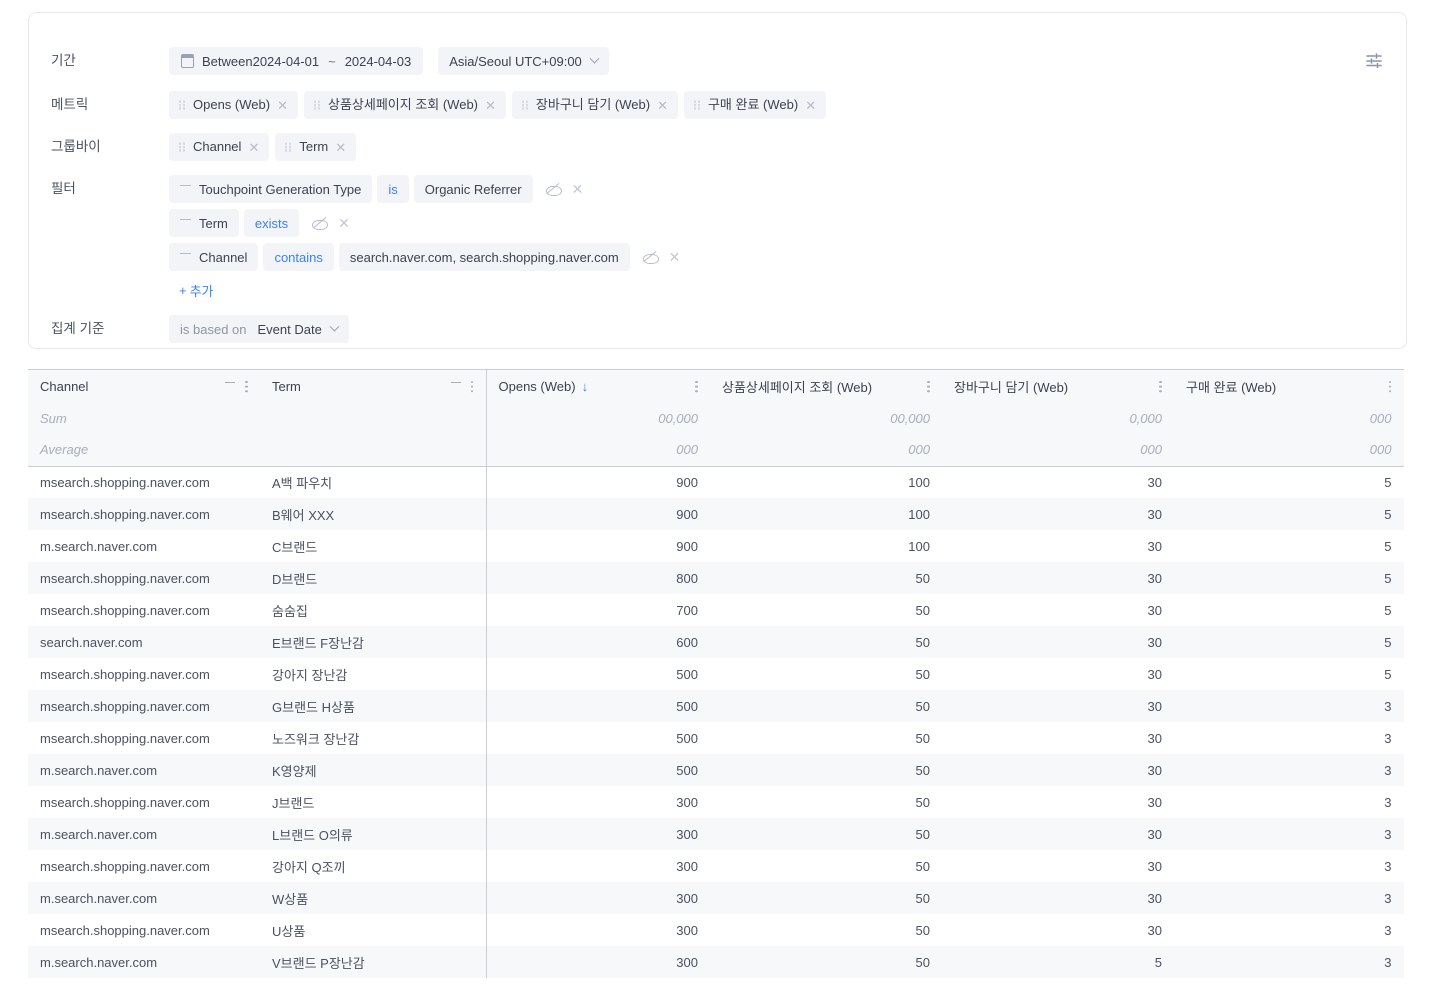 This screenshot has height=986, width=1436. What do you see at coordinates (1289, 802) in the screenshot?
I see `purchase-cell: 3` at bounding box center [1289, 802].